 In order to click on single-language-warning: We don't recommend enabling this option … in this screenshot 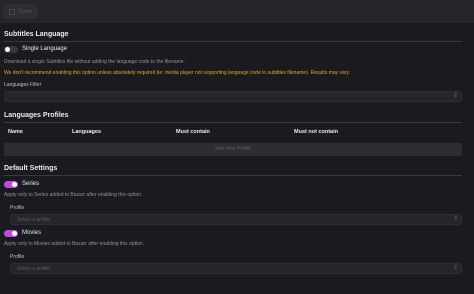, I will do `click(177, 73)`.